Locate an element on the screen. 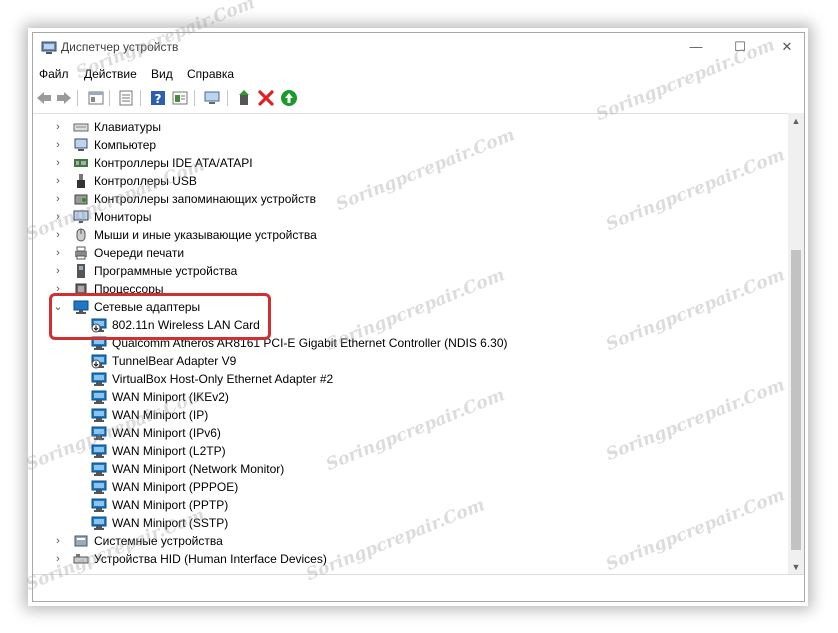  system-device-icon is located at coordinates (81, 541).